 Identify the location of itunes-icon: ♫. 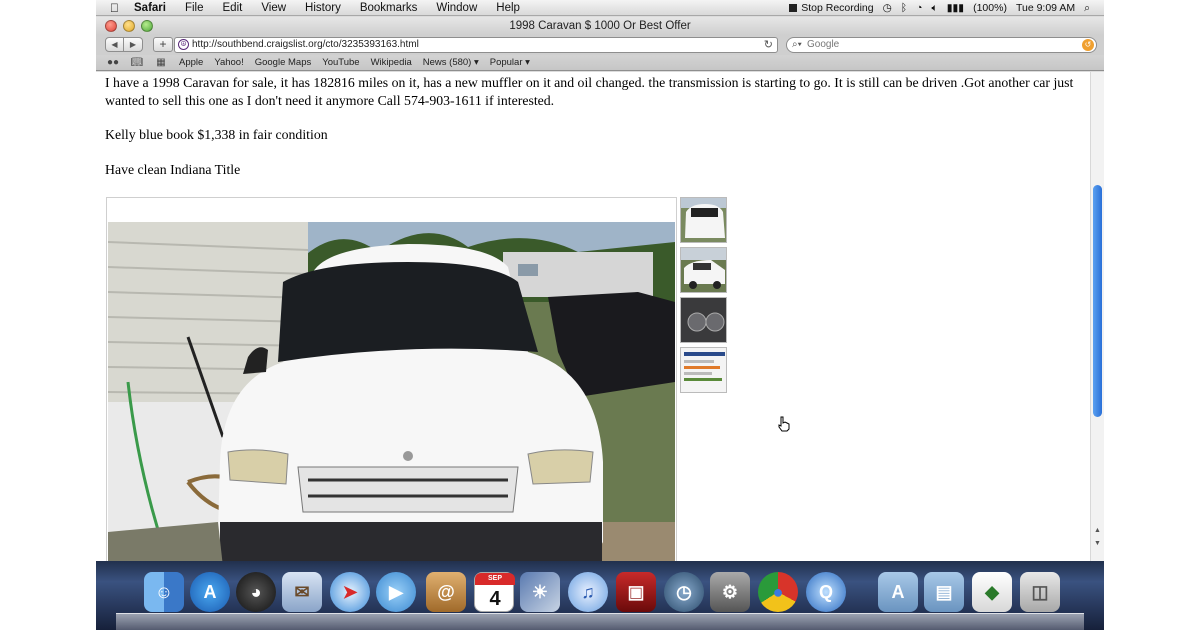
(588, 592).